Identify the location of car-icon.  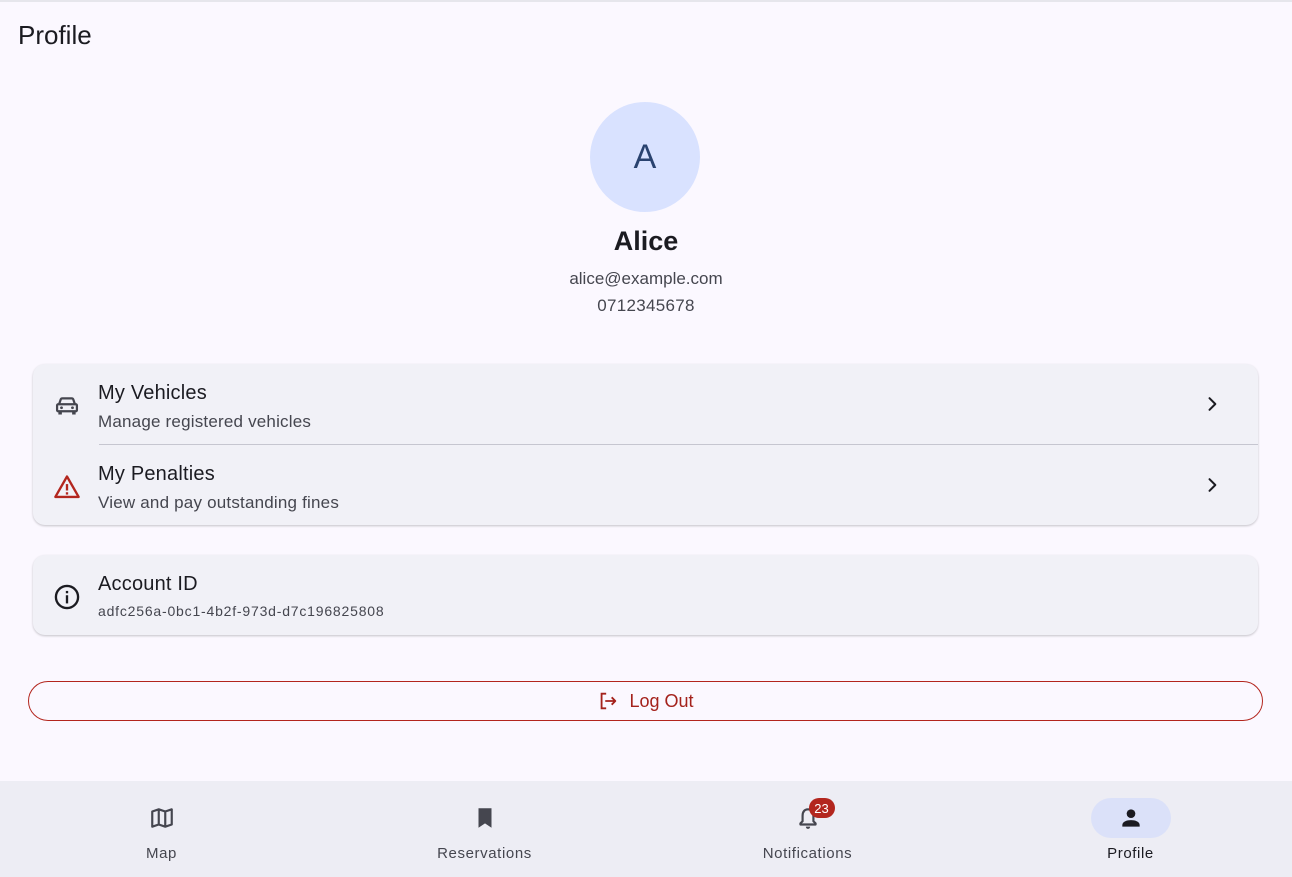
(67, 406).